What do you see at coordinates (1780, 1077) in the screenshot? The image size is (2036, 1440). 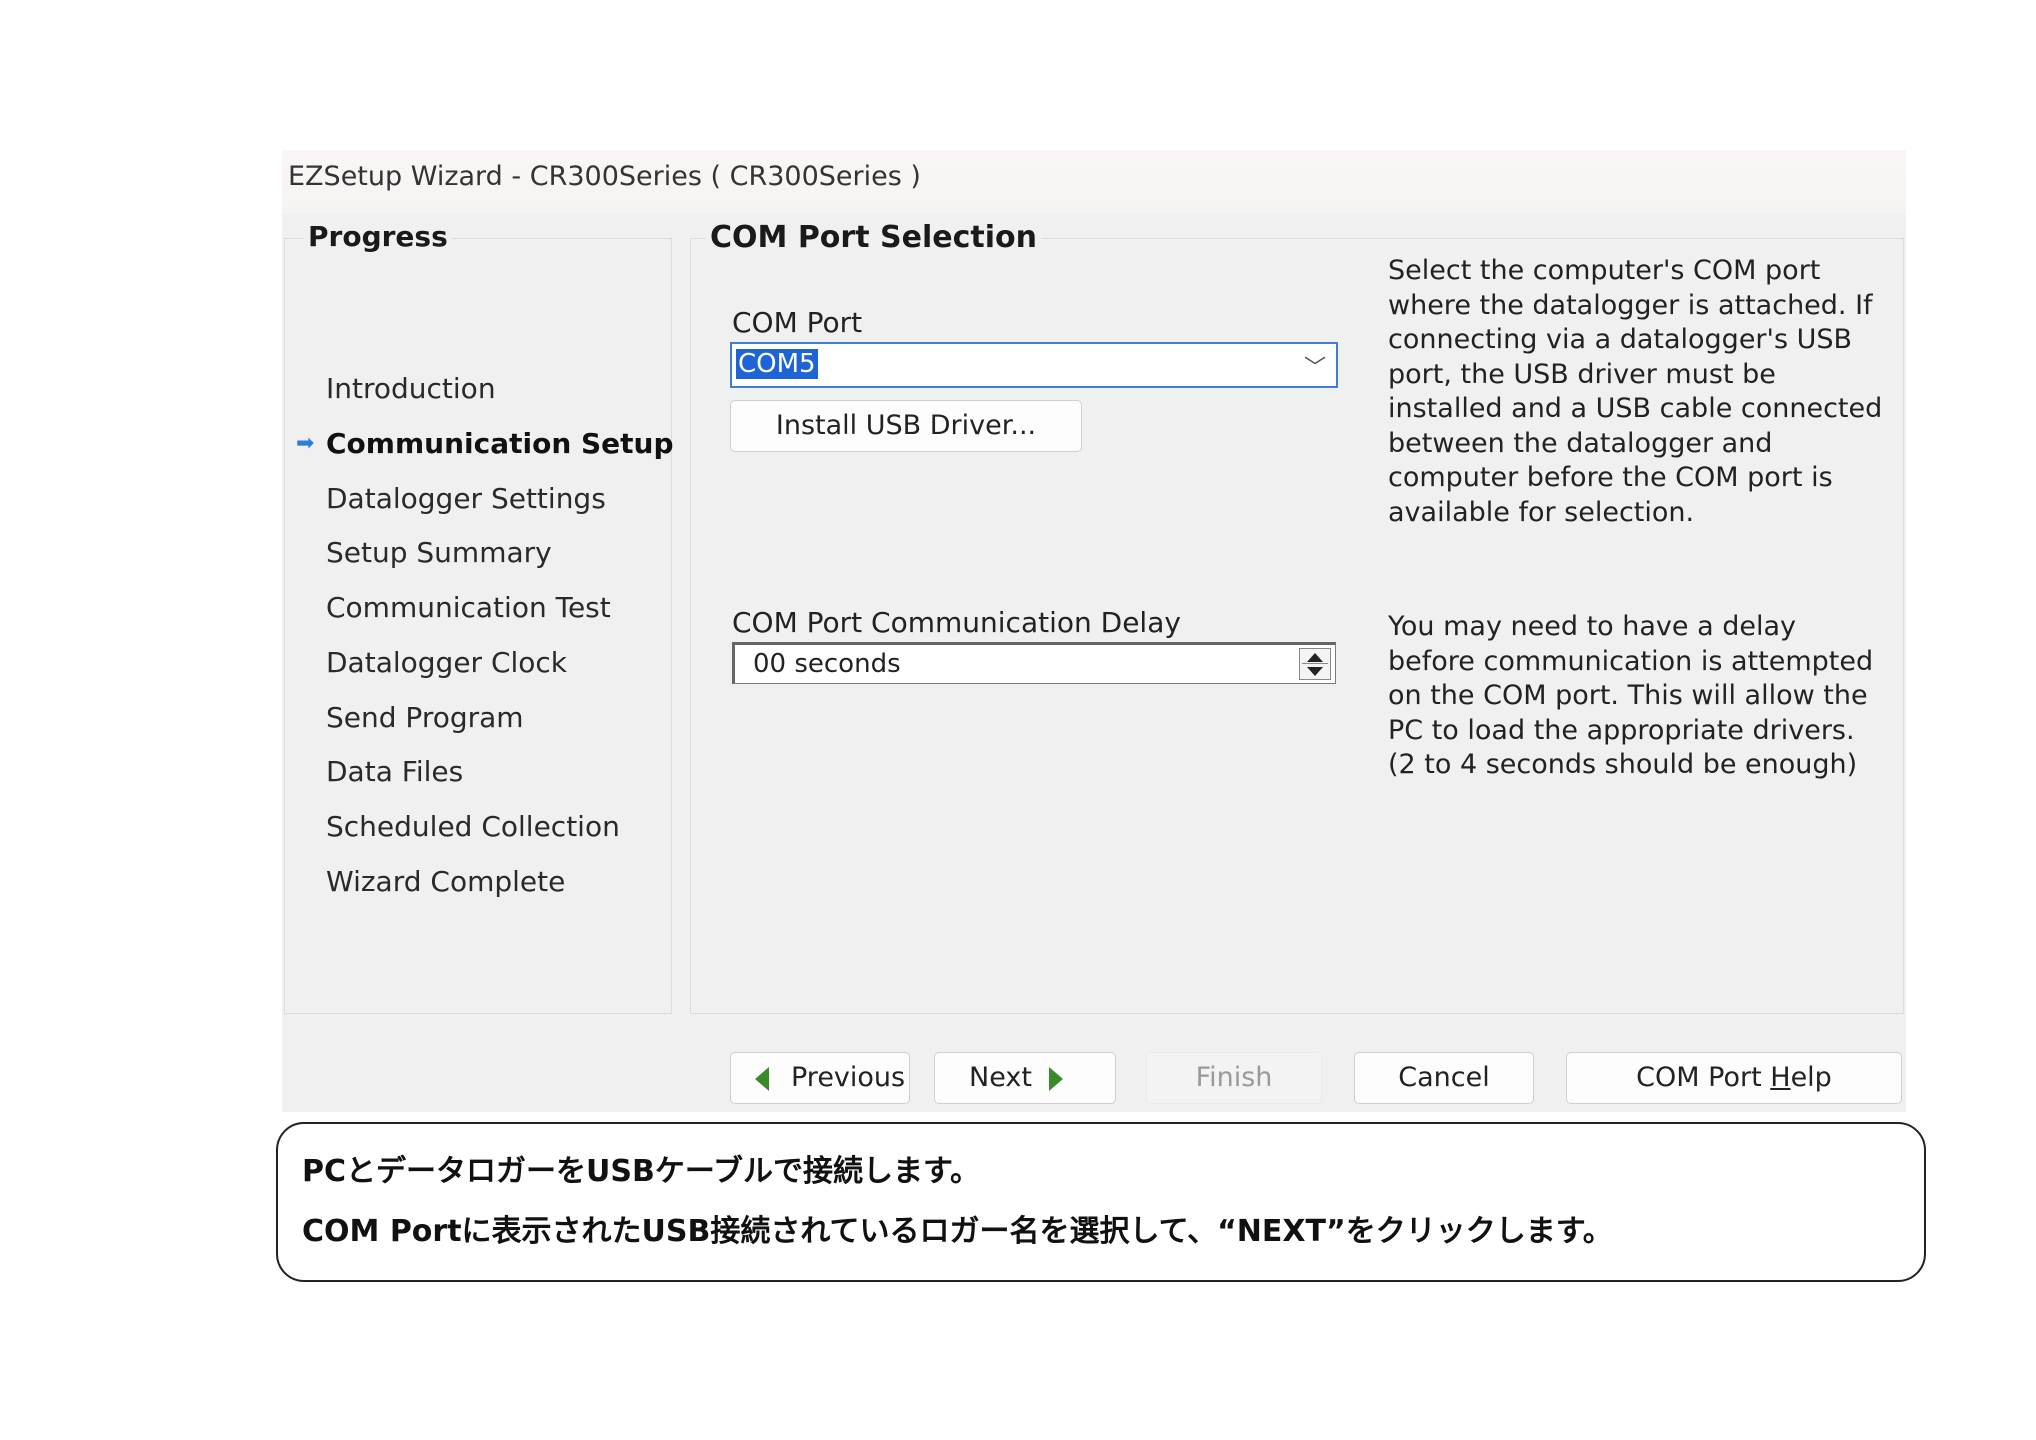 I see `help-label-mnemonic: H` at bounding box center [1780, 1077].